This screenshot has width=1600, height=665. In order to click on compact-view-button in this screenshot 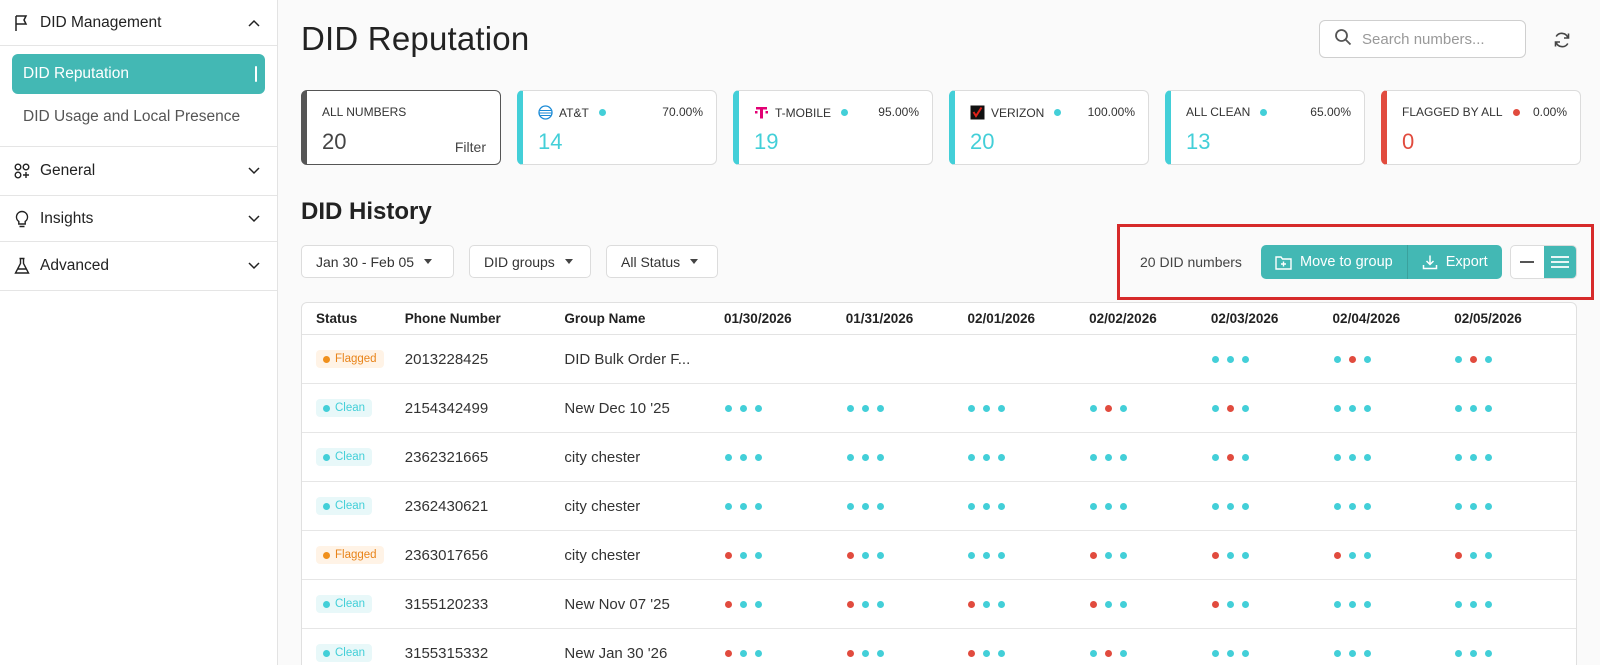, I will do `click(1527, 262)`.